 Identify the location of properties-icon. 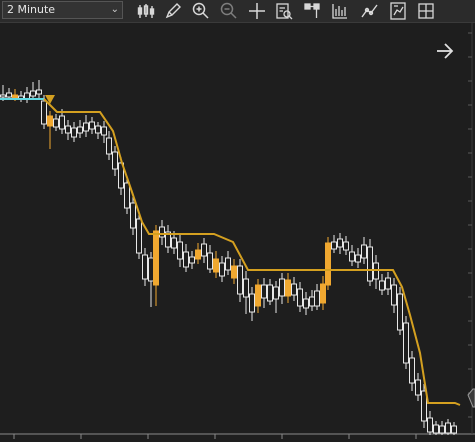
(312, 11).